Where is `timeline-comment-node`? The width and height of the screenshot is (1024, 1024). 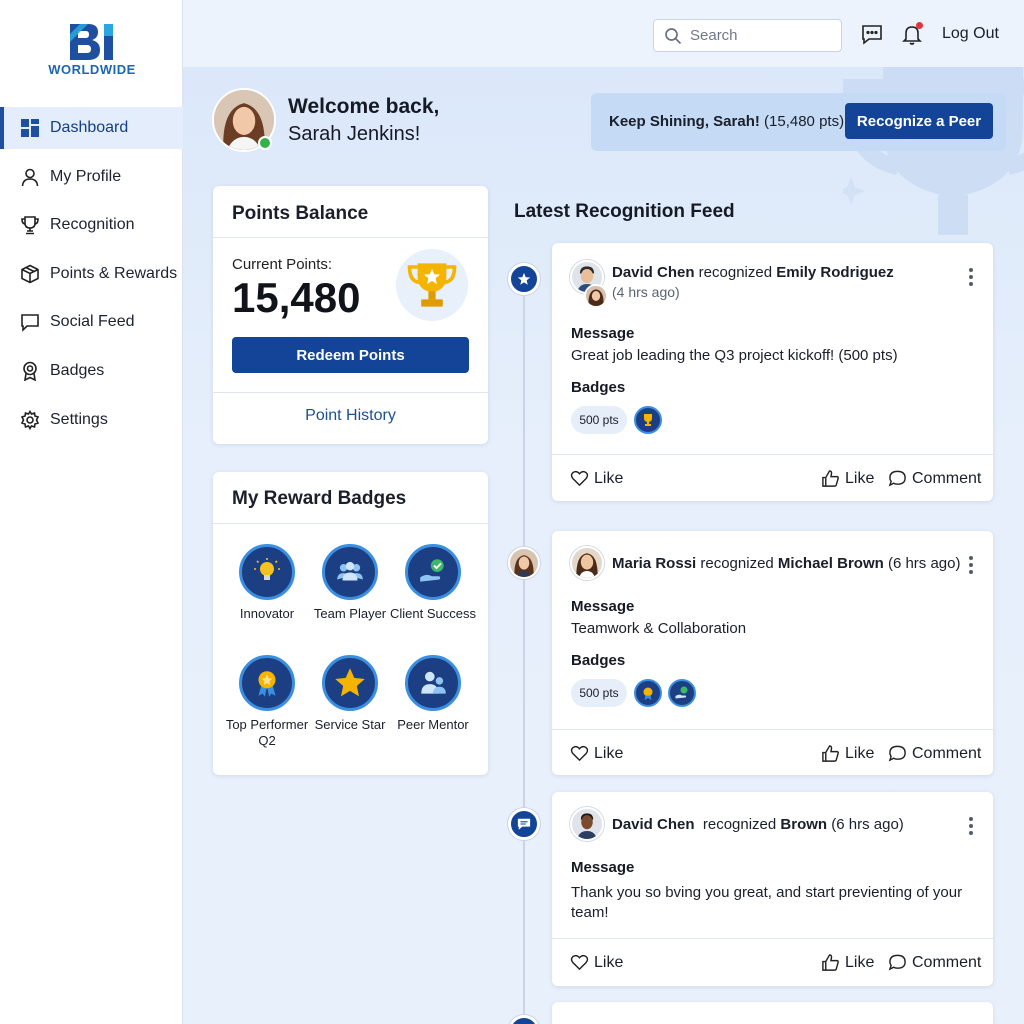
timeline-comment-node is located at coordinates (524, 824).